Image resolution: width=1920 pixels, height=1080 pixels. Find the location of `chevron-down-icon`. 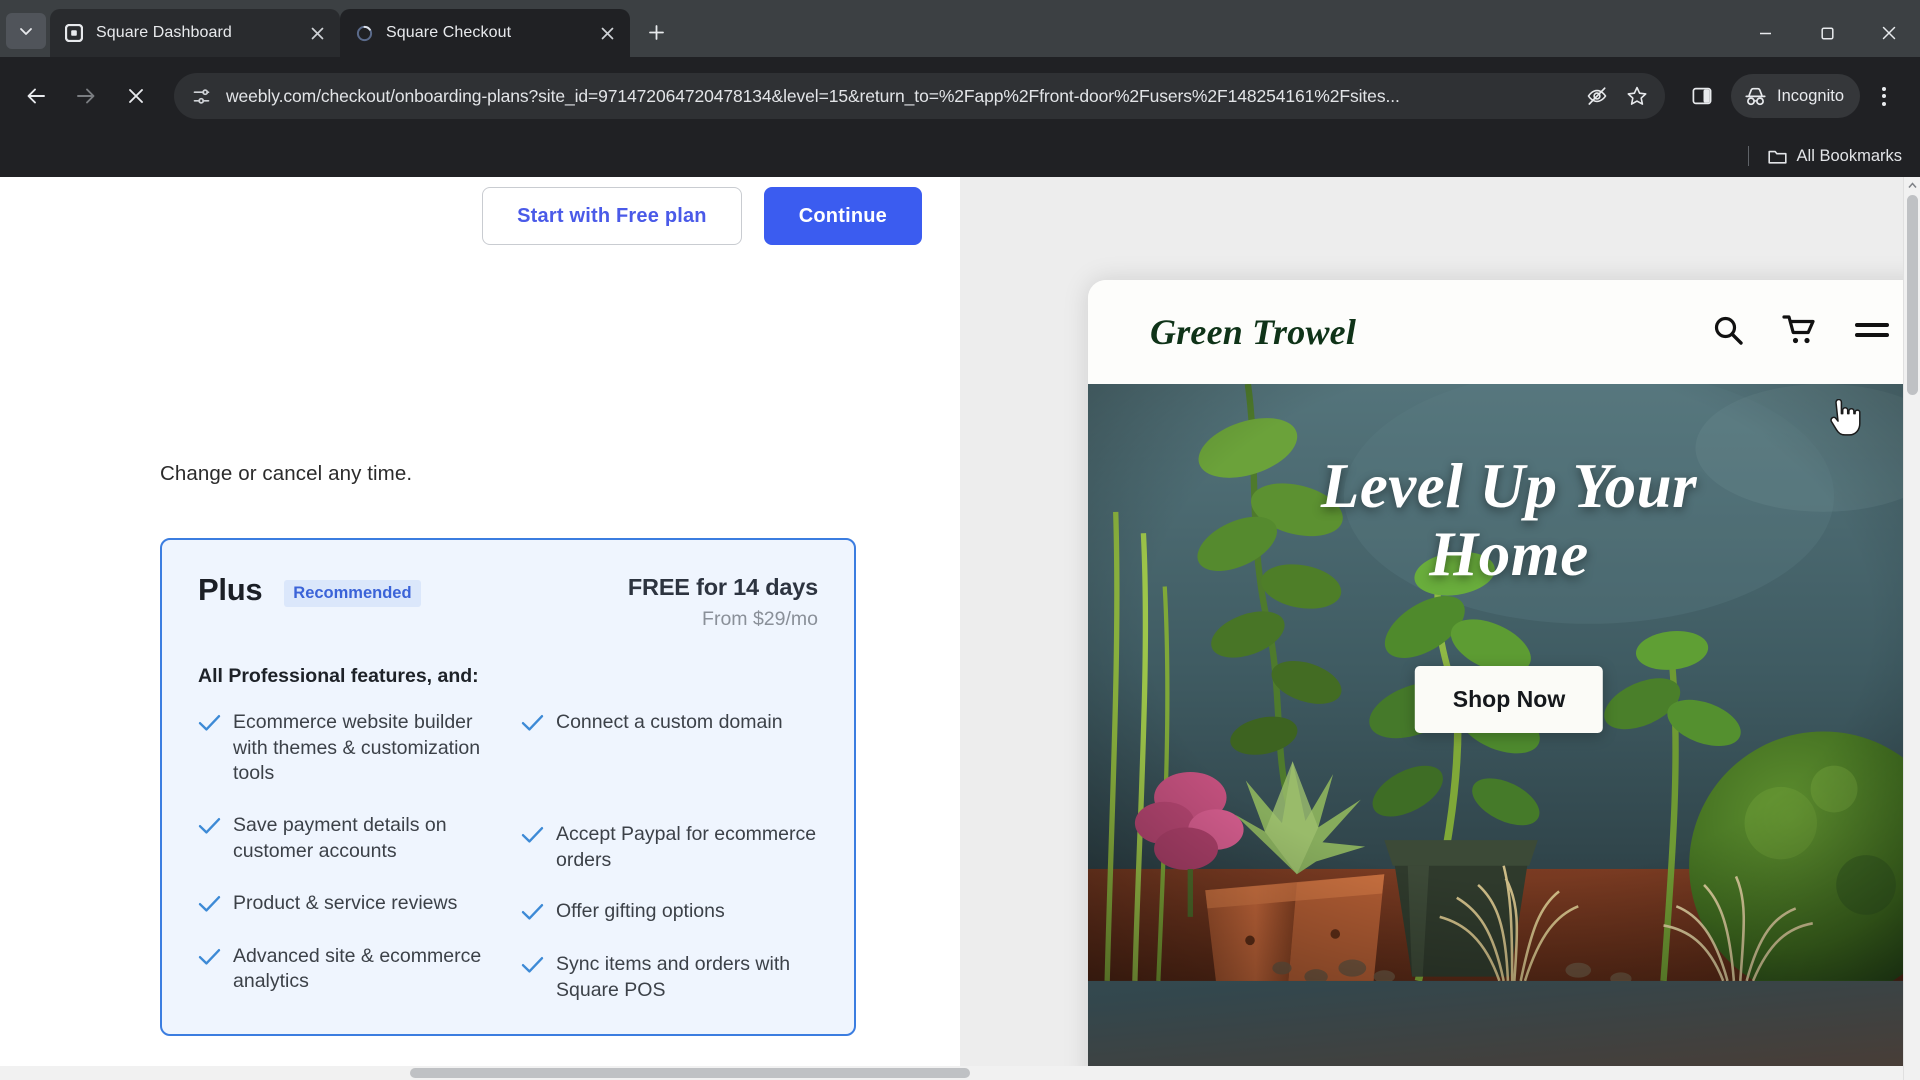

chevron-down-icon is located at coordinates (26, 31).